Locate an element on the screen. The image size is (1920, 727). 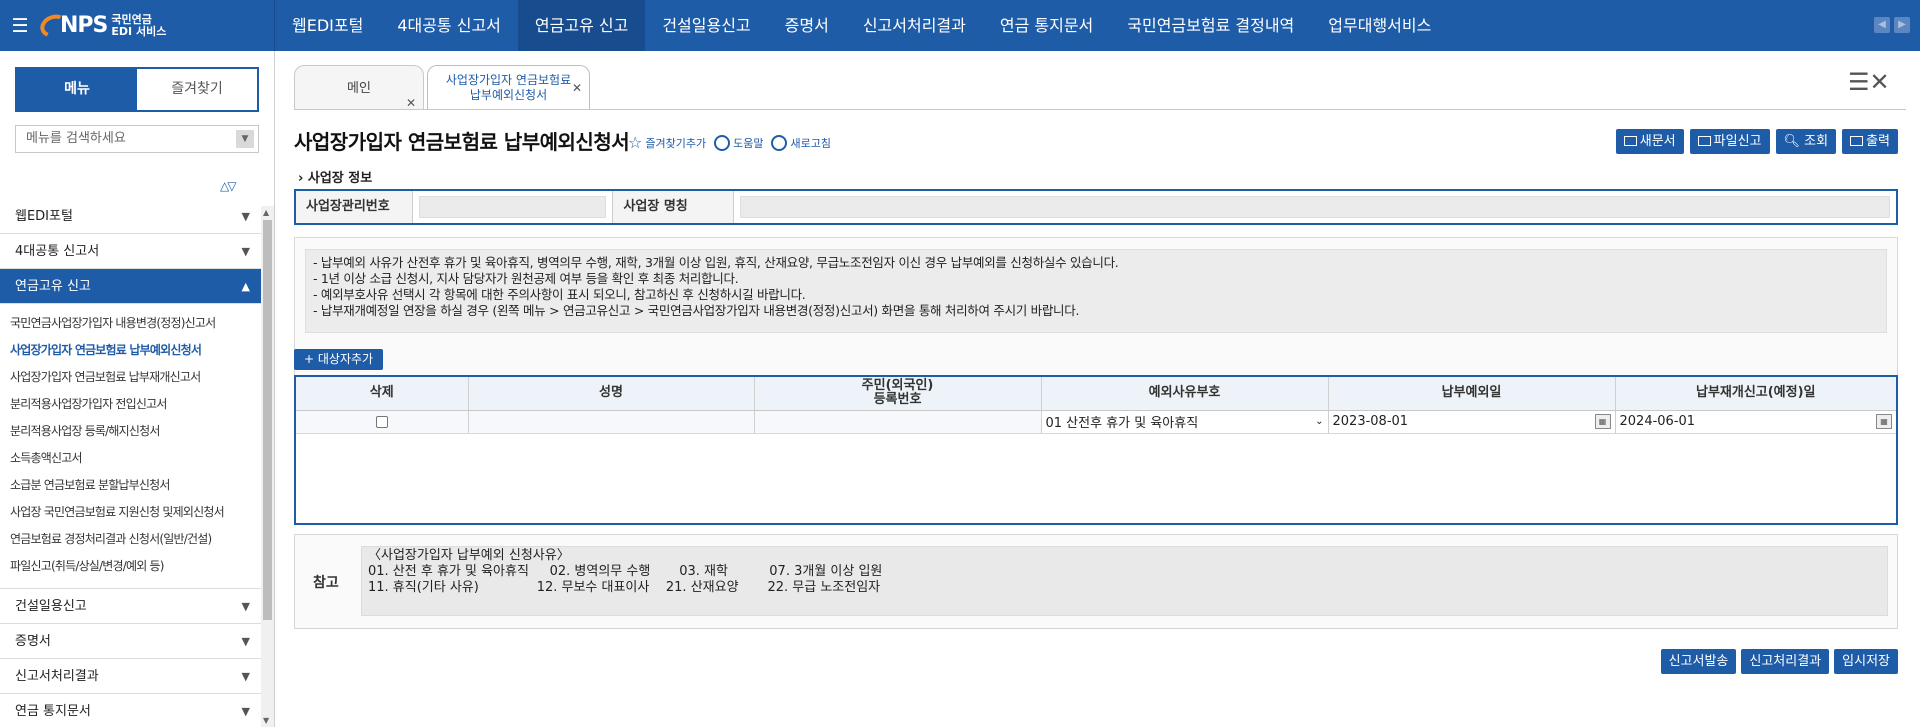
print-button: 출력 is located at coordinates (1870, 141).